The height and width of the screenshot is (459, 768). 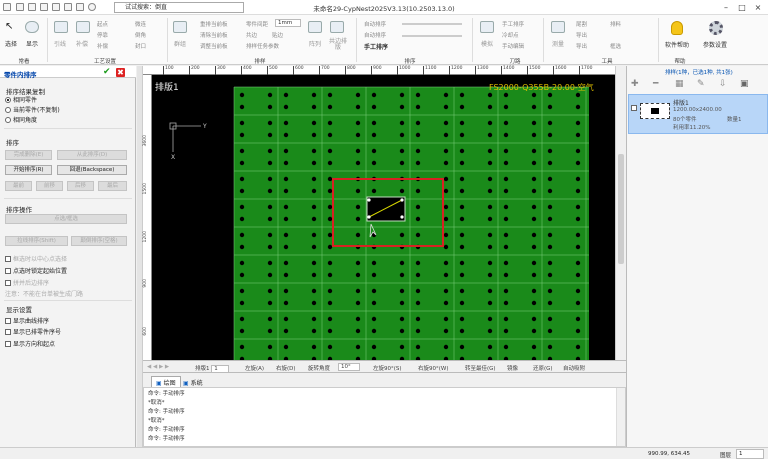 I want to click on gear-icon, so click(x=716, y=28).